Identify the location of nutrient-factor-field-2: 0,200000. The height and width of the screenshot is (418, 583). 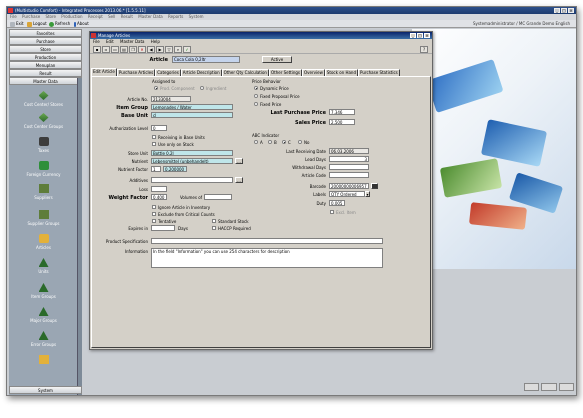
(175, 169).